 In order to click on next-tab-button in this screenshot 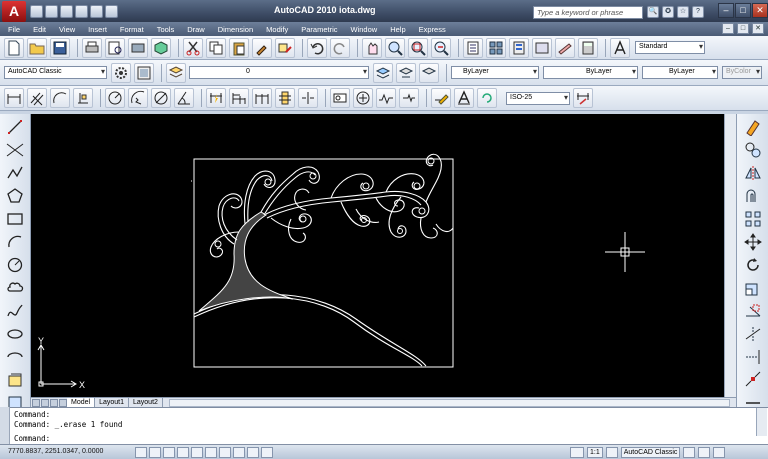, I will do `click(54, 402)`.